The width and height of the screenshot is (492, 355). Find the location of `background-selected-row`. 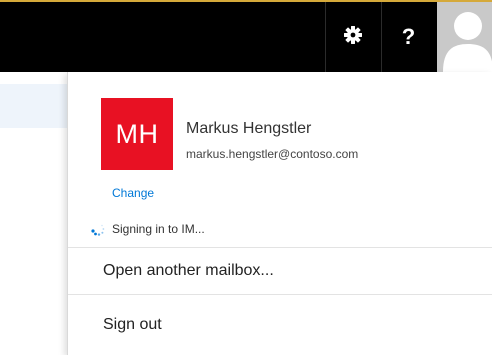

background-selected-row is located at coordinates (35, 106).